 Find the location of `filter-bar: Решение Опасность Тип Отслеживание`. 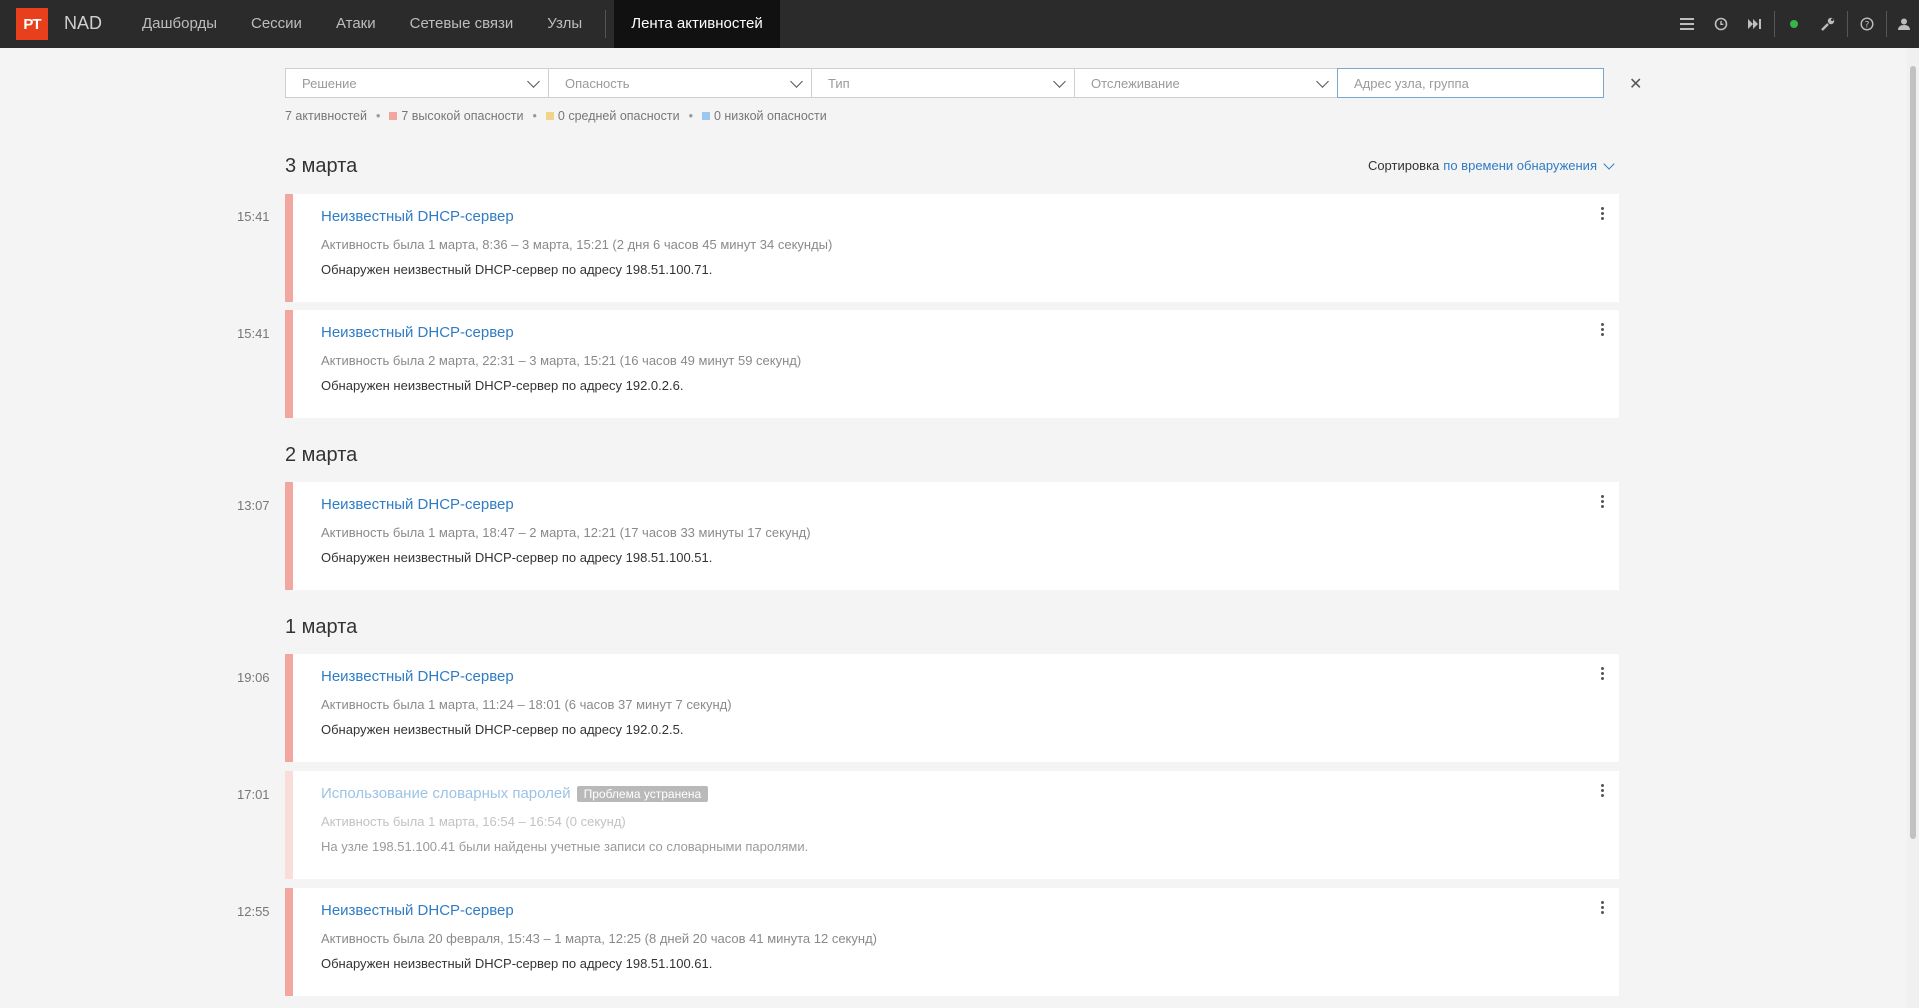

filter-bar: Решение Опасность Тип Отслеживание is located at coordinates (944, 83).